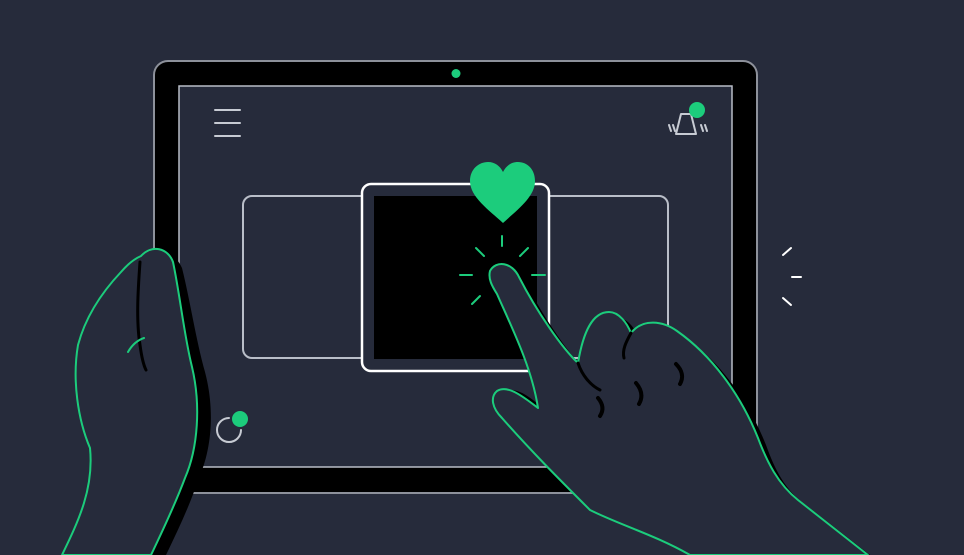  I want to click on notification-dot-icon, so click(697, 110).